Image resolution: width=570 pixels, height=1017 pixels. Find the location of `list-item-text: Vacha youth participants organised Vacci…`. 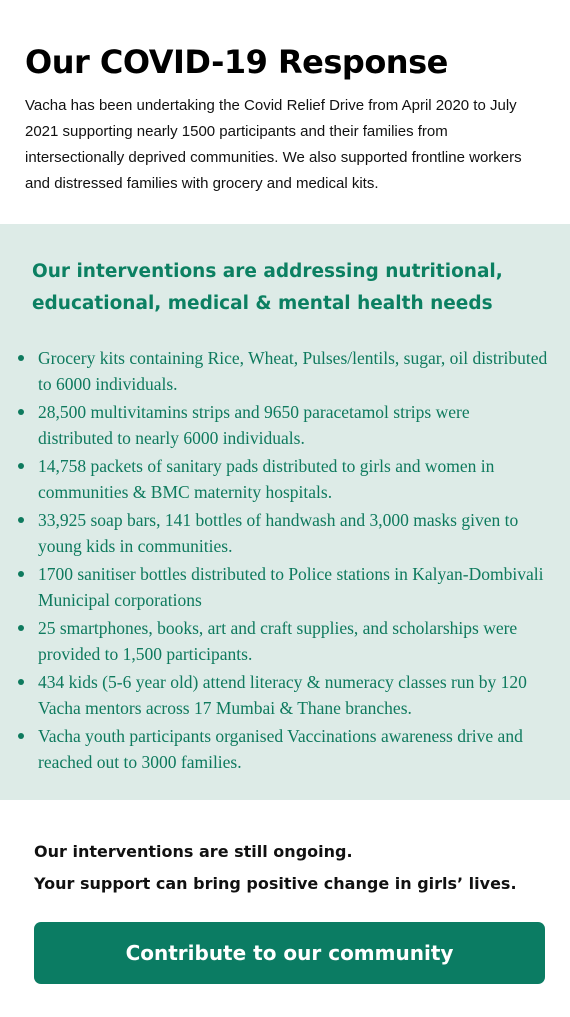

list-item-text: Vacha youth participants organised Vacci… is located at coordinates (280, 749).